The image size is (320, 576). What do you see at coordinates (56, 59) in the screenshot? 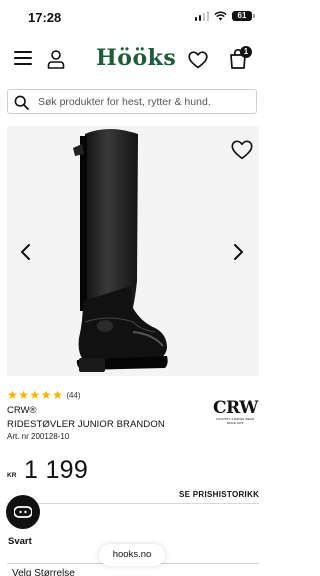
I see `account-icon` at bounding box center [56, 59].